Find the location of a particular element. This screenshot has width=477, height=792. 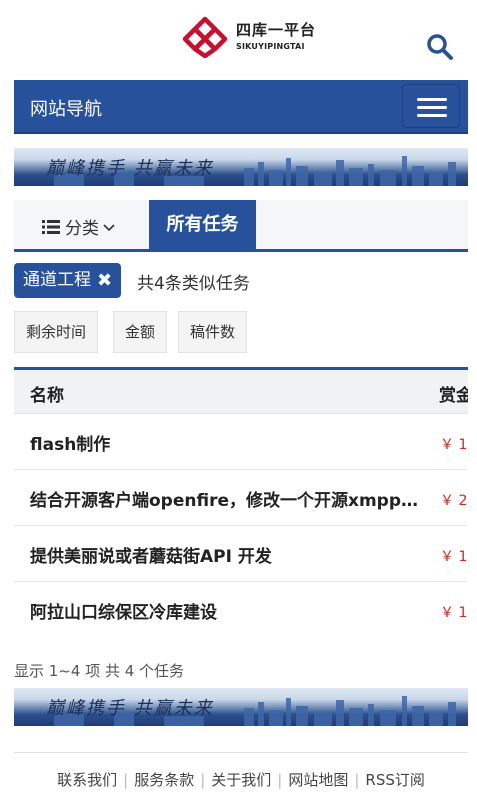

task-tabs: 分类 所有任务 is located at coordinates (241, 226).